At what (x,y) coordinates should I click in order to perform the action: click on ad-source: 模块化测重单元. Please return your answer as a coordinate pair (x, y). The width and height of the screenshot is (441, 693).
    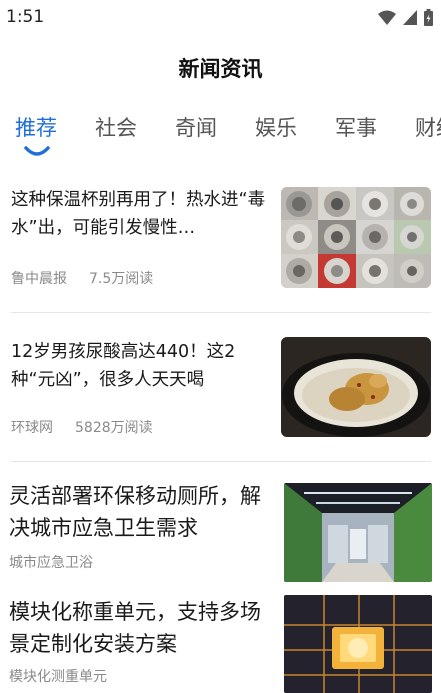
    Looking at the image, I should click on (58, 677).